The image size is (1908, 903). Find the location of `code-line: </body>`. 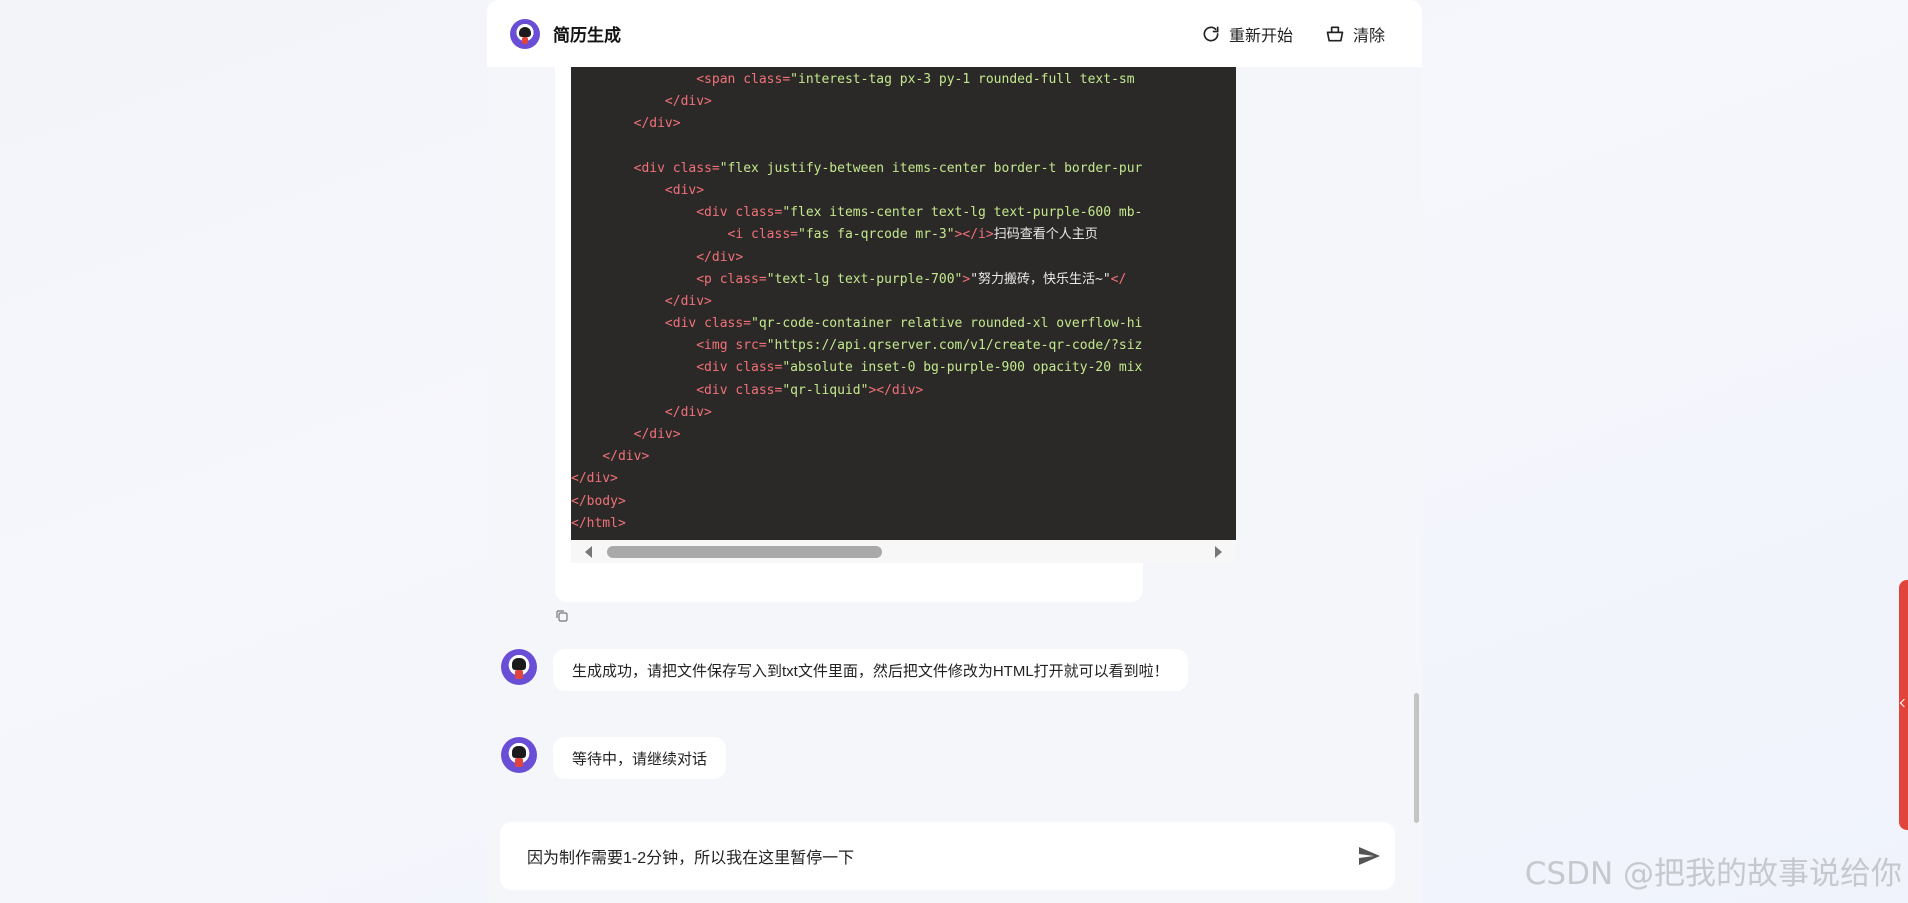

code-line: </body> is located at coordinates (598, 501).